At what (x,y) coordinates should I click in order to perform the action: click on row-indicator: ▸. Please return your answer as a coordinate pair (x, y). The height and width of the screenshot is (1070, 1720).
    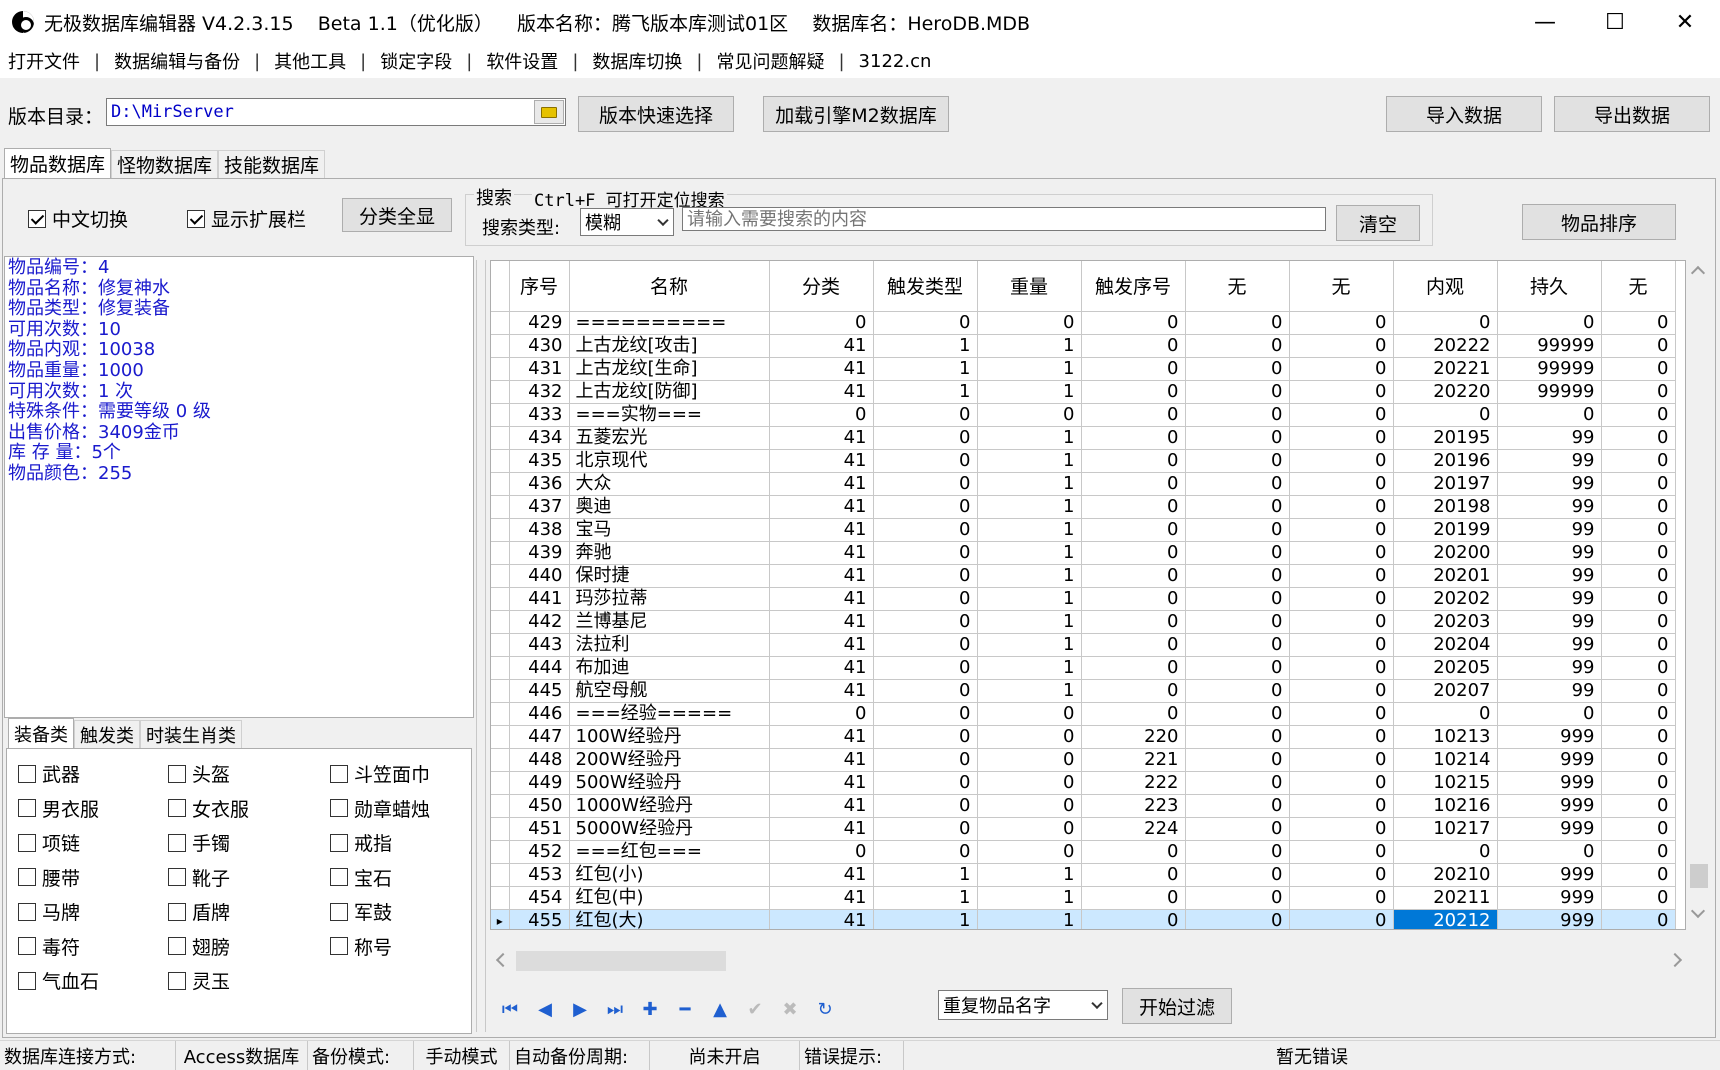
    Looking at the image, I should click on (500, 919).